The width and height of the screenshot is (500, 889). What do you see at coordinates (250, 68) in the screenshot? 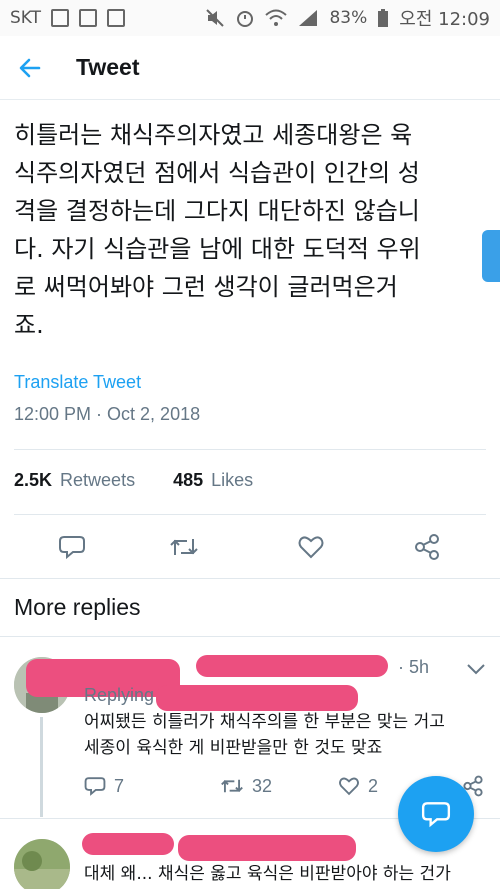
I see `top-app-bar: Tweet` at bounding box center [250, 68].